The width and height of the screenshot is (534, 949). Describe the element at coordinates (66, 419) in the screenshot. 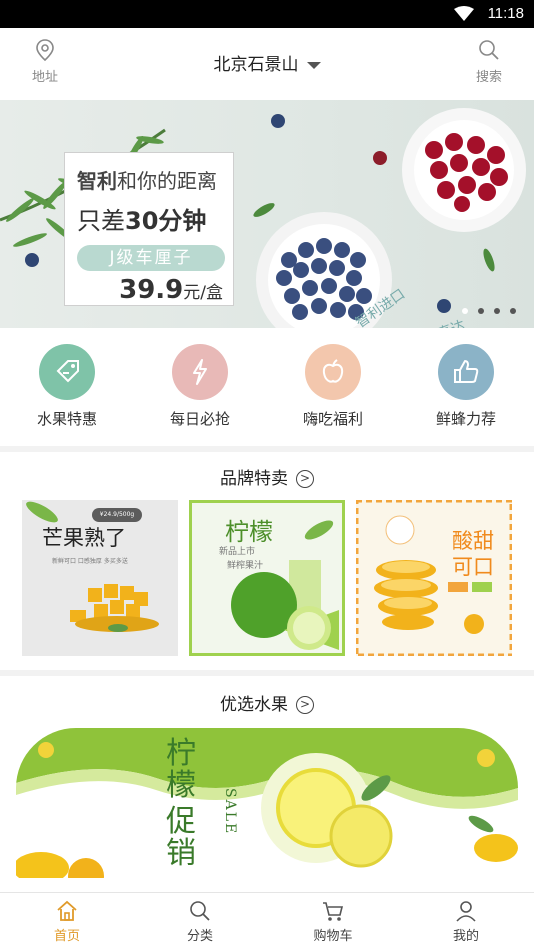

I see `quick-entry-label: 水果特惠` at that location.